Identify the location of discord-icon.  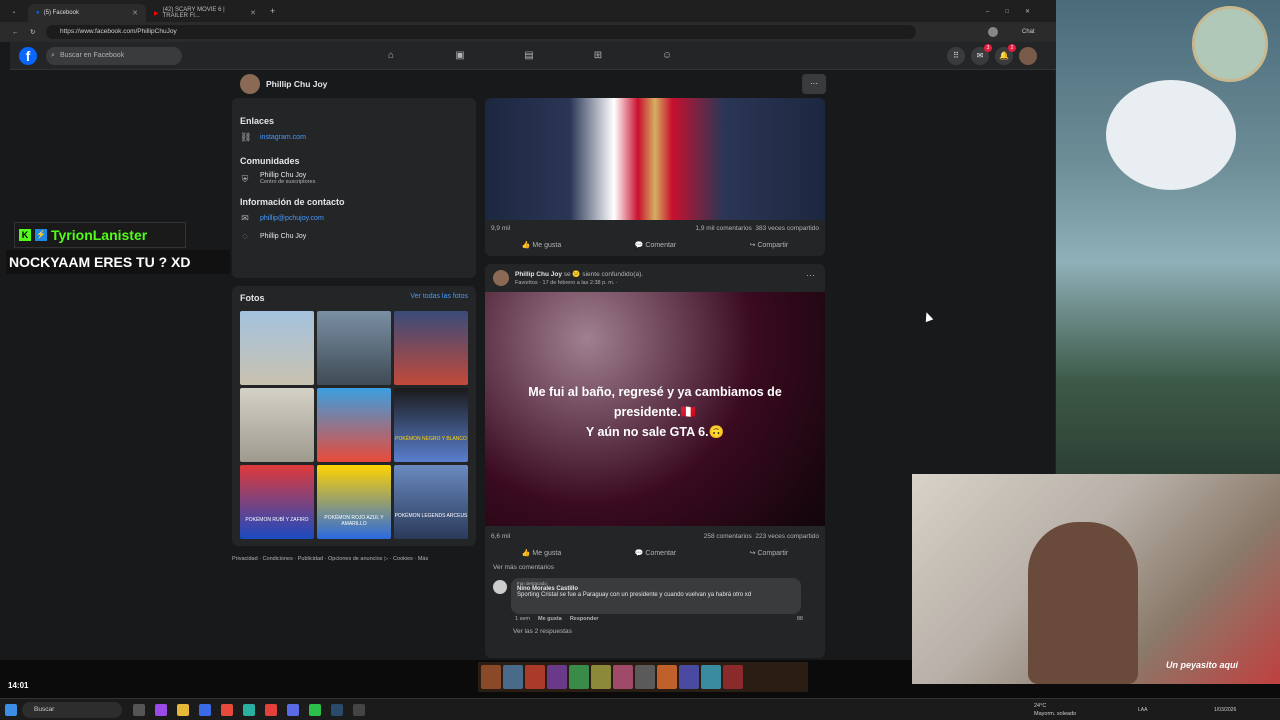
(293, 709).